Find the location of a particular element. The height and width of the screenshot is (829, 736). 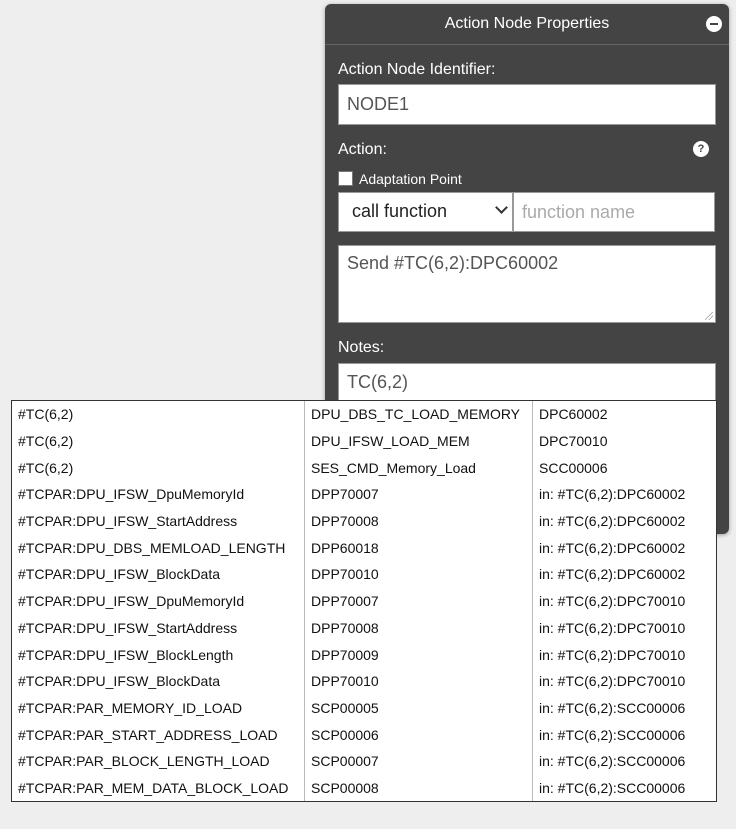

suggestion-id: SCP00006 is located at coordinates (418, 734).